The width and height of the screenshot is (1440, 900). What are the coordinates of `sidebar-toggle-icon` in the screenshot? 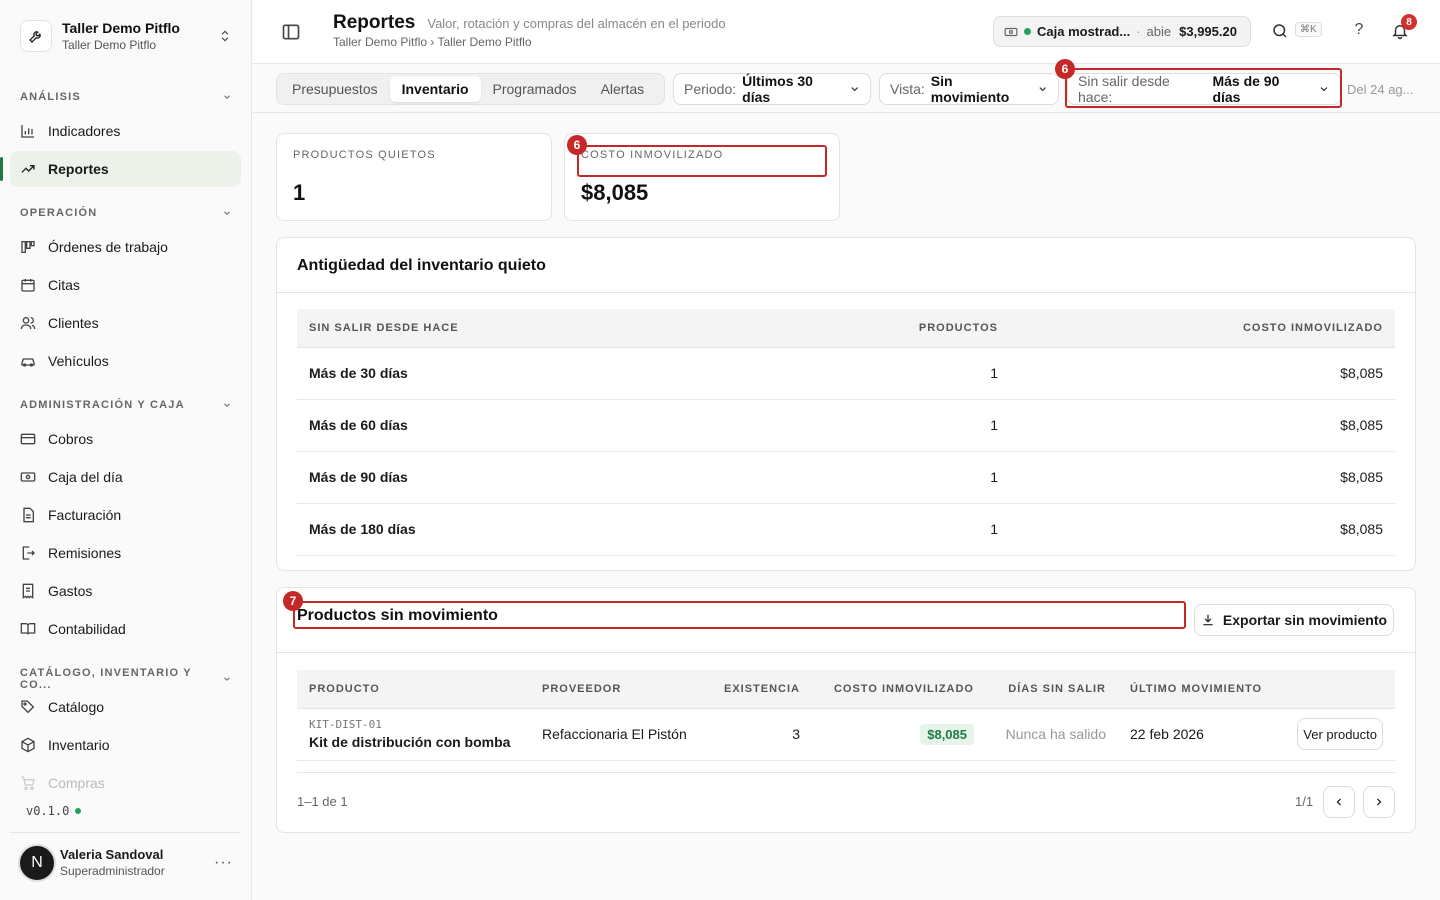 It's located at (291, 32).